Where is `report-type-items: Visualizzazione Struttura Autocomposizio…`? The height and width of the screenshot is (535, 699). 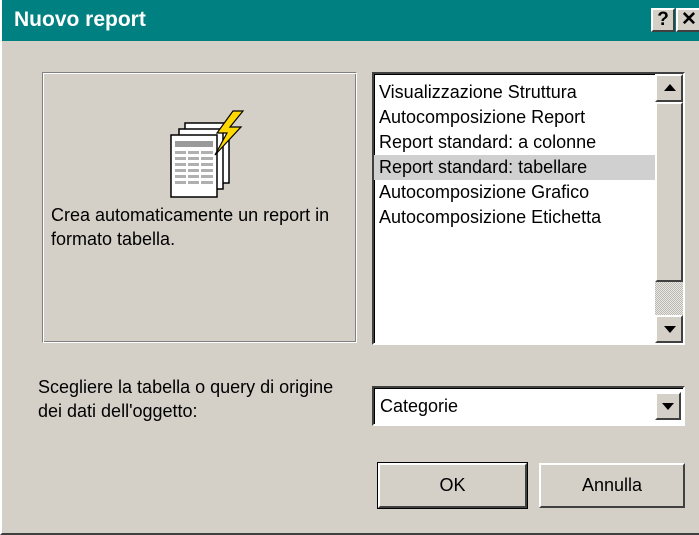 report-type-items: Visualizzazione Struttura Autocomposizio… is located at coordinates (516, 155).